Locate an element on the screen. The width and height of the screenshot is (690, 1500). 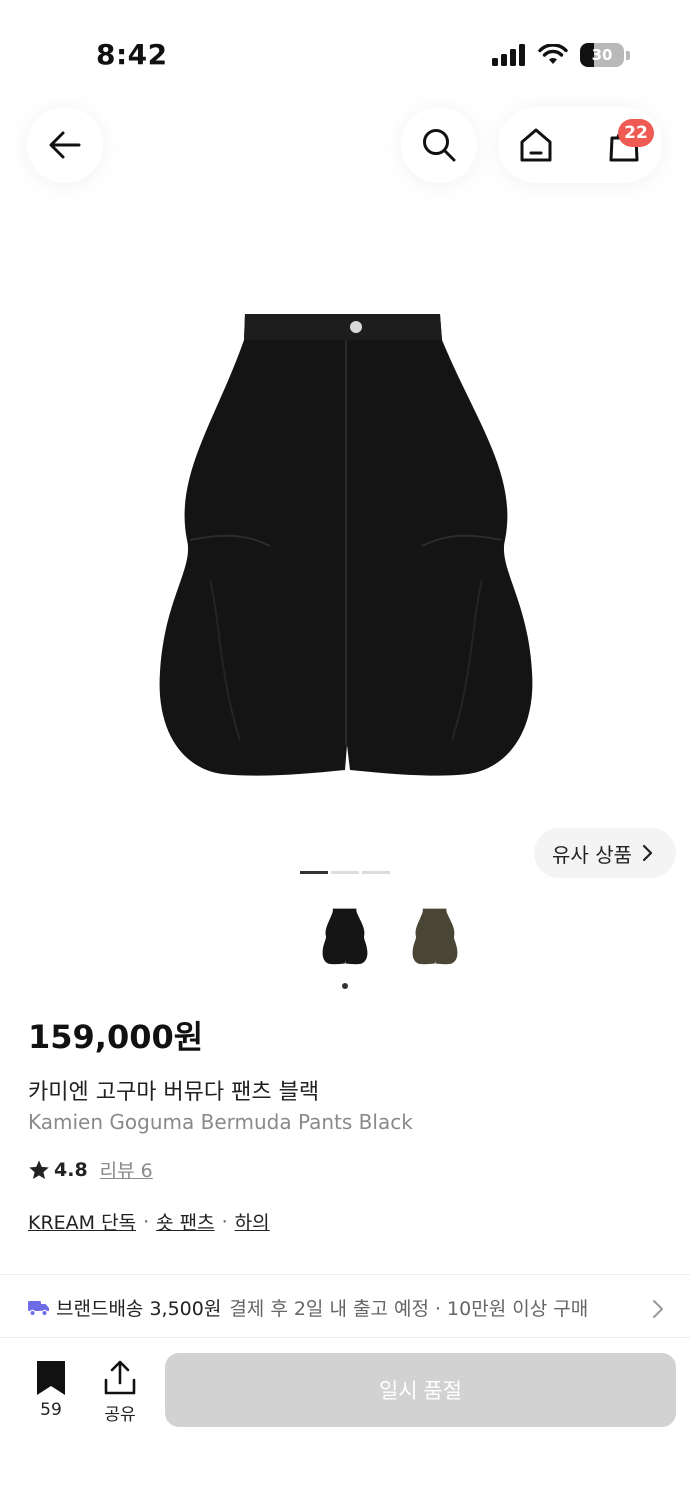
rating-score: 4.8 is located at coordinates (71, 1169).